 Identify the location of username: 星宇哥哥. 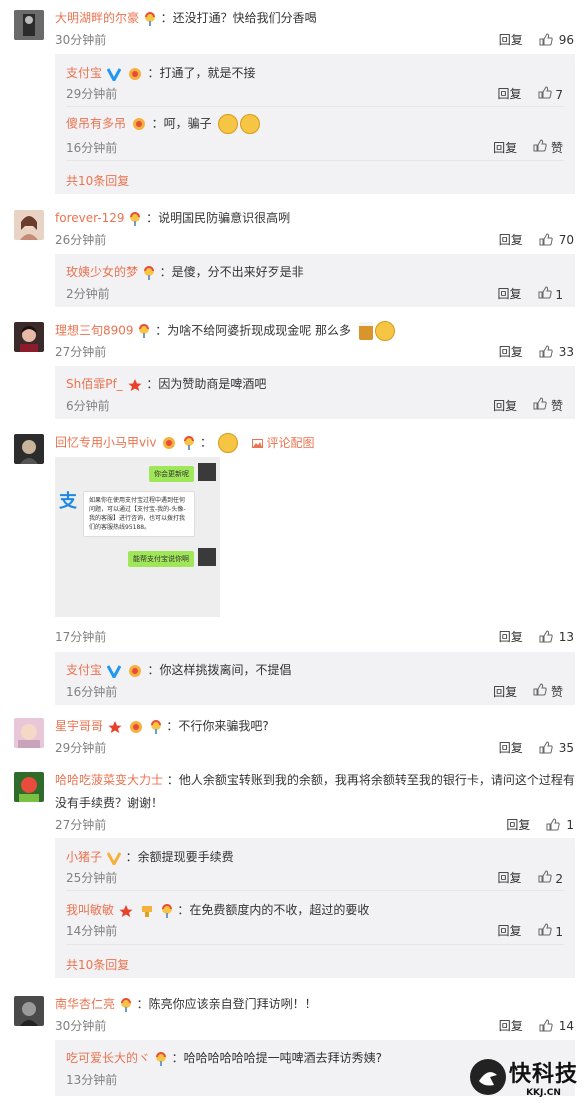
(79, 726).